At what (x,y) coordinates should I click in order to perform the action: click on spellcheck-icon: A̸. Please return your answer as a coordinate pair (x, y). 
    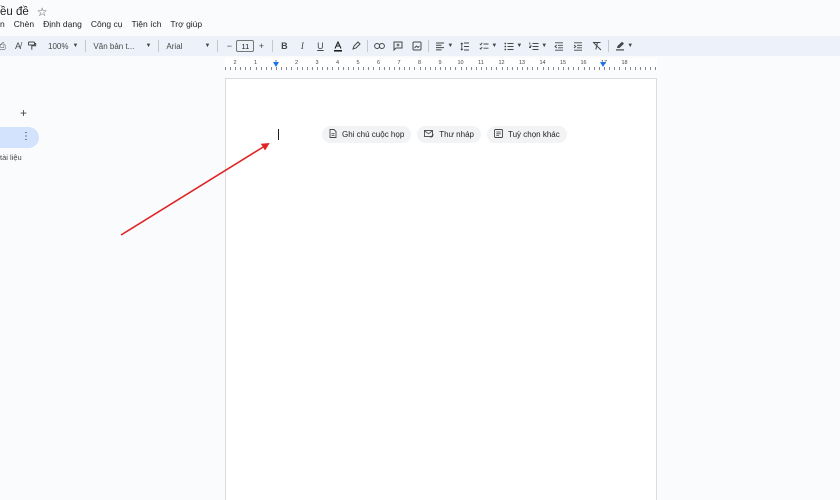
    Looking at the image, I should click on (18, 46).